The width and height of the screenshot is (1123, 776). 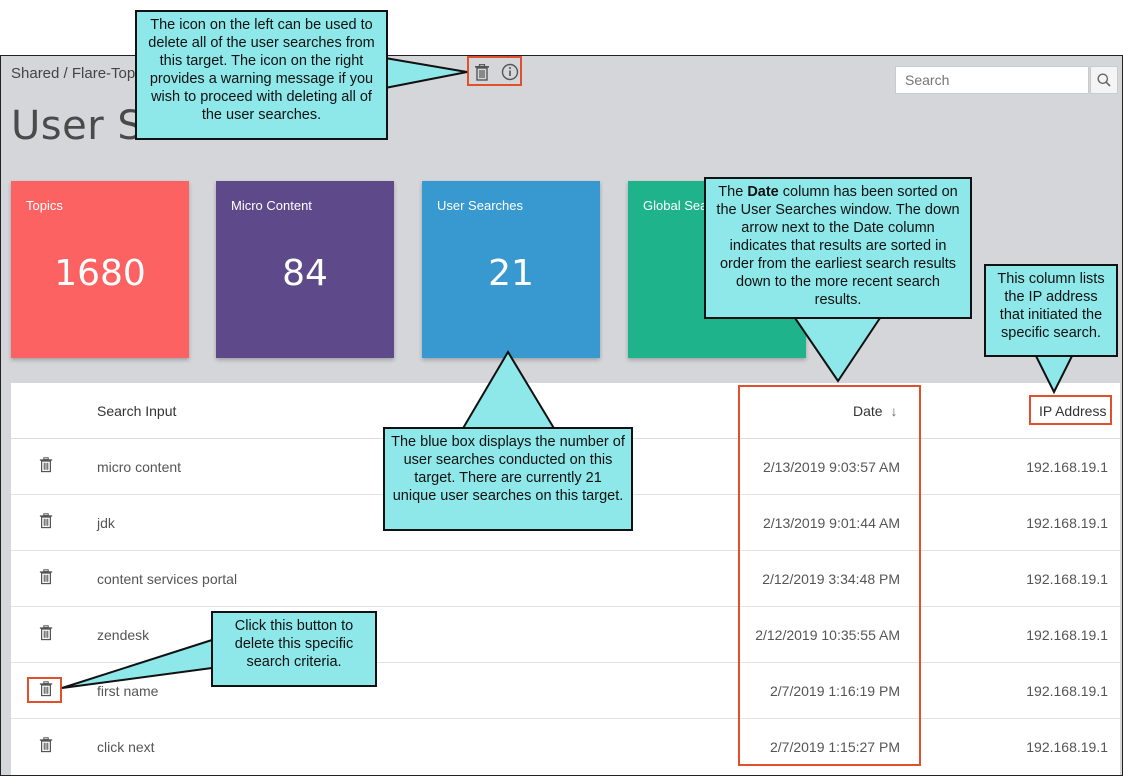 What do you see at coordinates (106, 523) in the screenshot?
I see `cell-search-input: jdk` at bounding box center [106, 523].